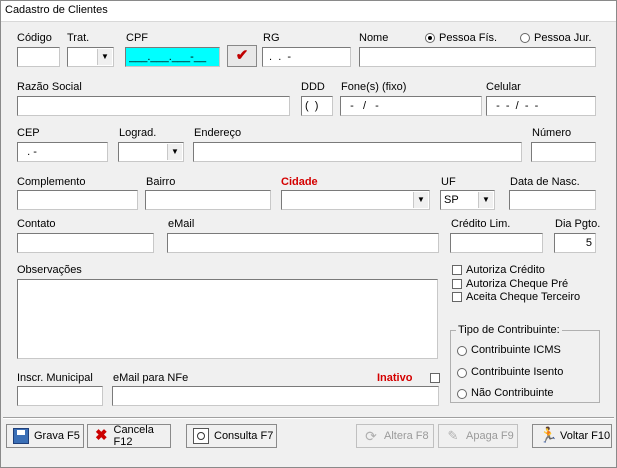 The width and height of the screenshot is (617, 468). What do you see at coordinates (299, 182) in the screenshot?
I see `cidade-label: Cidade` at bounding box center [299, 182].